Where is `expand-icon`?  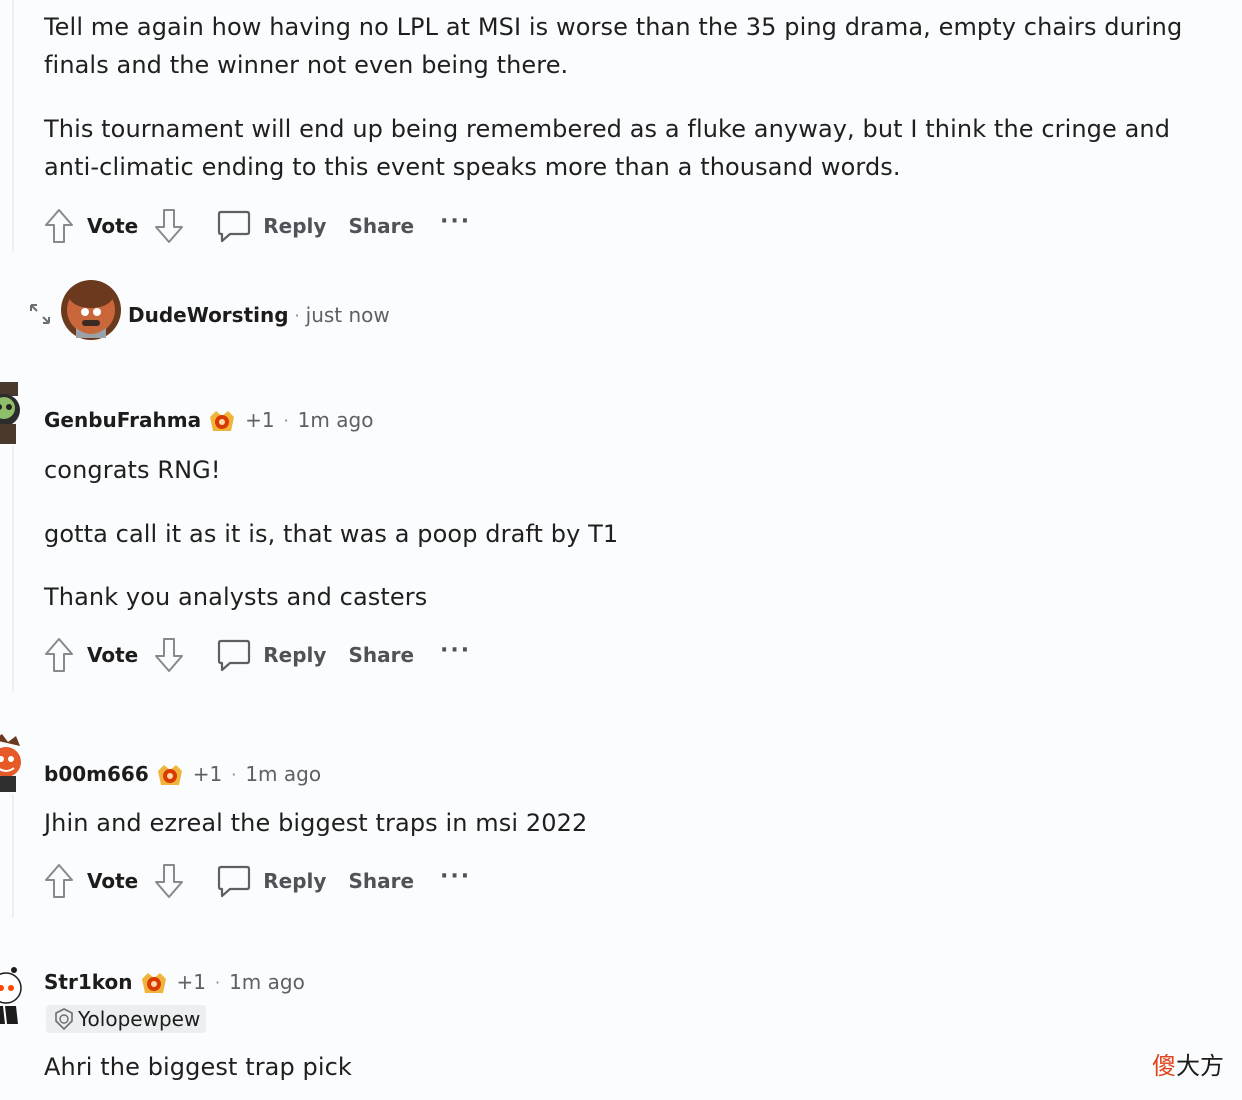 expand-icon is located at coordinates (40, 316).